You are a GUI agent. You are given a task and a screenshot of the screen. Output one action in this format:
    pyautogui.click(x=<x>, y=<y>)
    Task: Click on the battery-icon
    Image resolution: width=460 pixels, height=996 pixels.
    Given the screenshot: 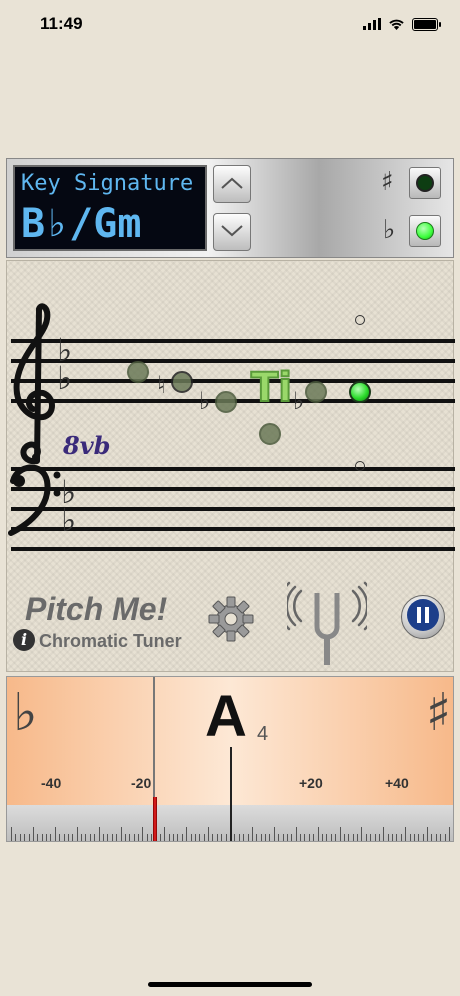 What is the action you would take?
    pyautogui.click(x=426, y=24)
    